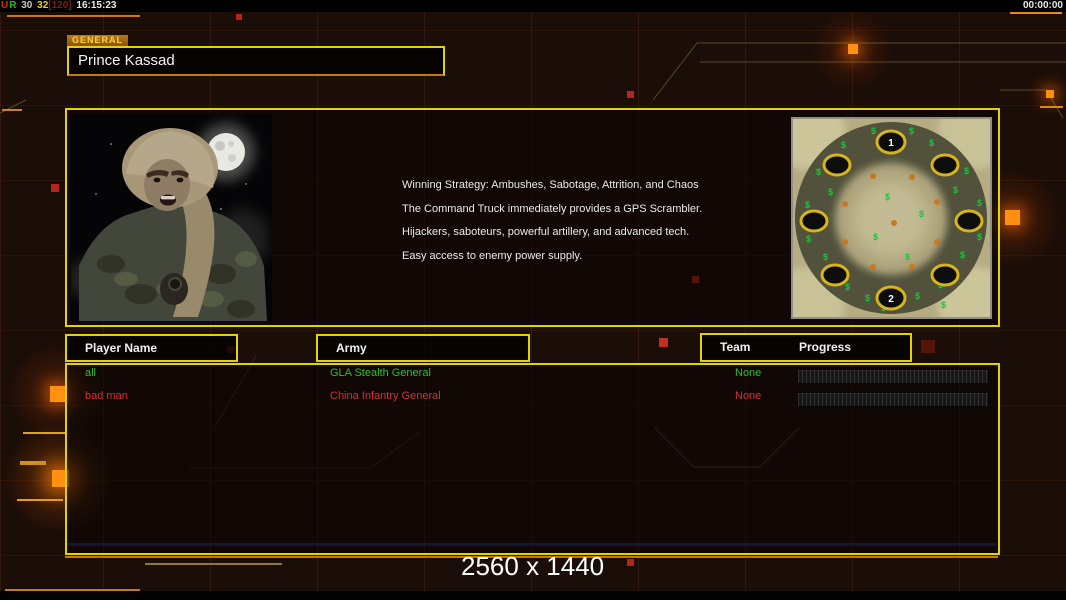 The height and width of the screenshot is (600, 1066). I want to click on header-team-label: Team, so click(735, 347).